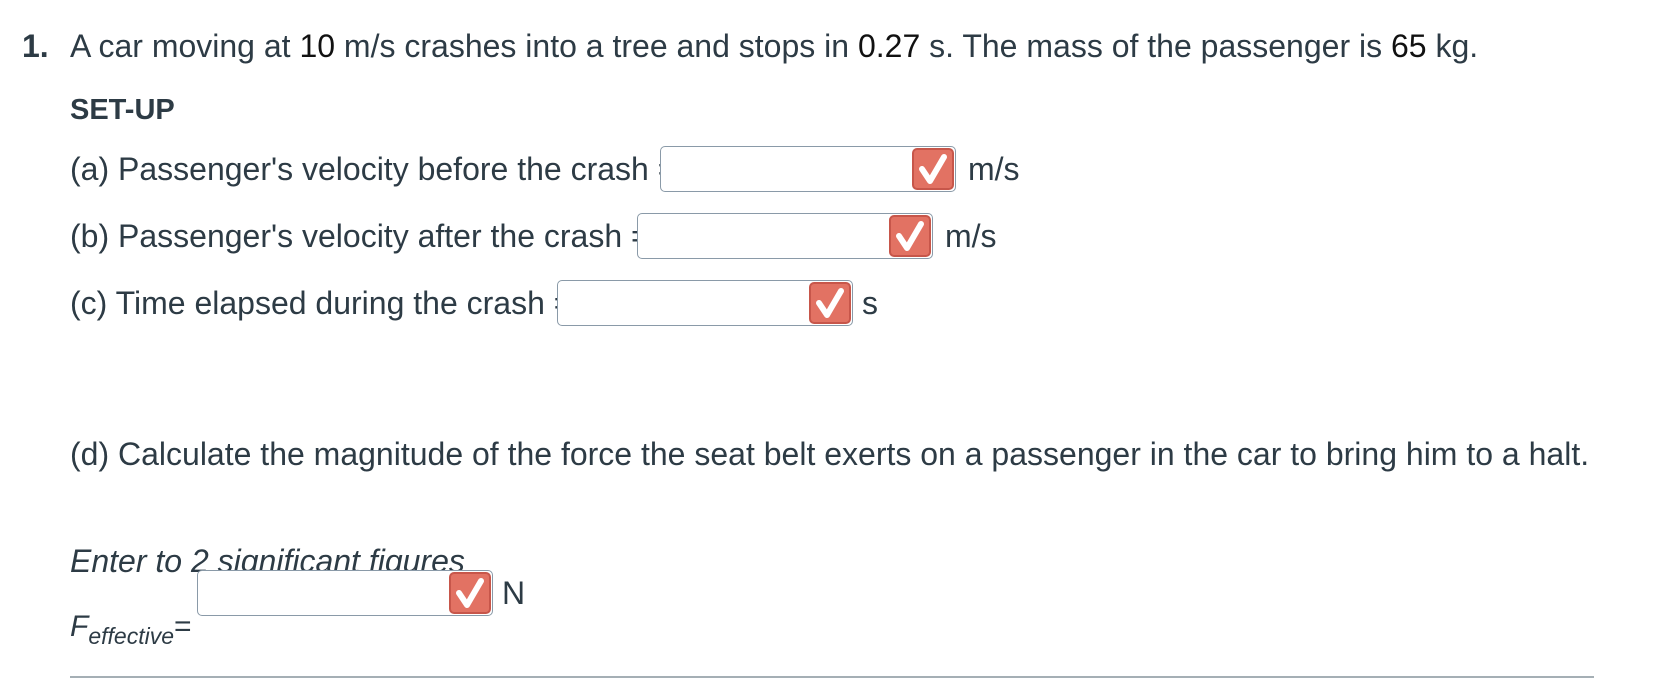 The width and height of the screenshot is (1660, 684). What do you see at coordinates (994, 169) in the screenshot?
I see `part-a-unit: m/s` at bounding box center [994, 169].